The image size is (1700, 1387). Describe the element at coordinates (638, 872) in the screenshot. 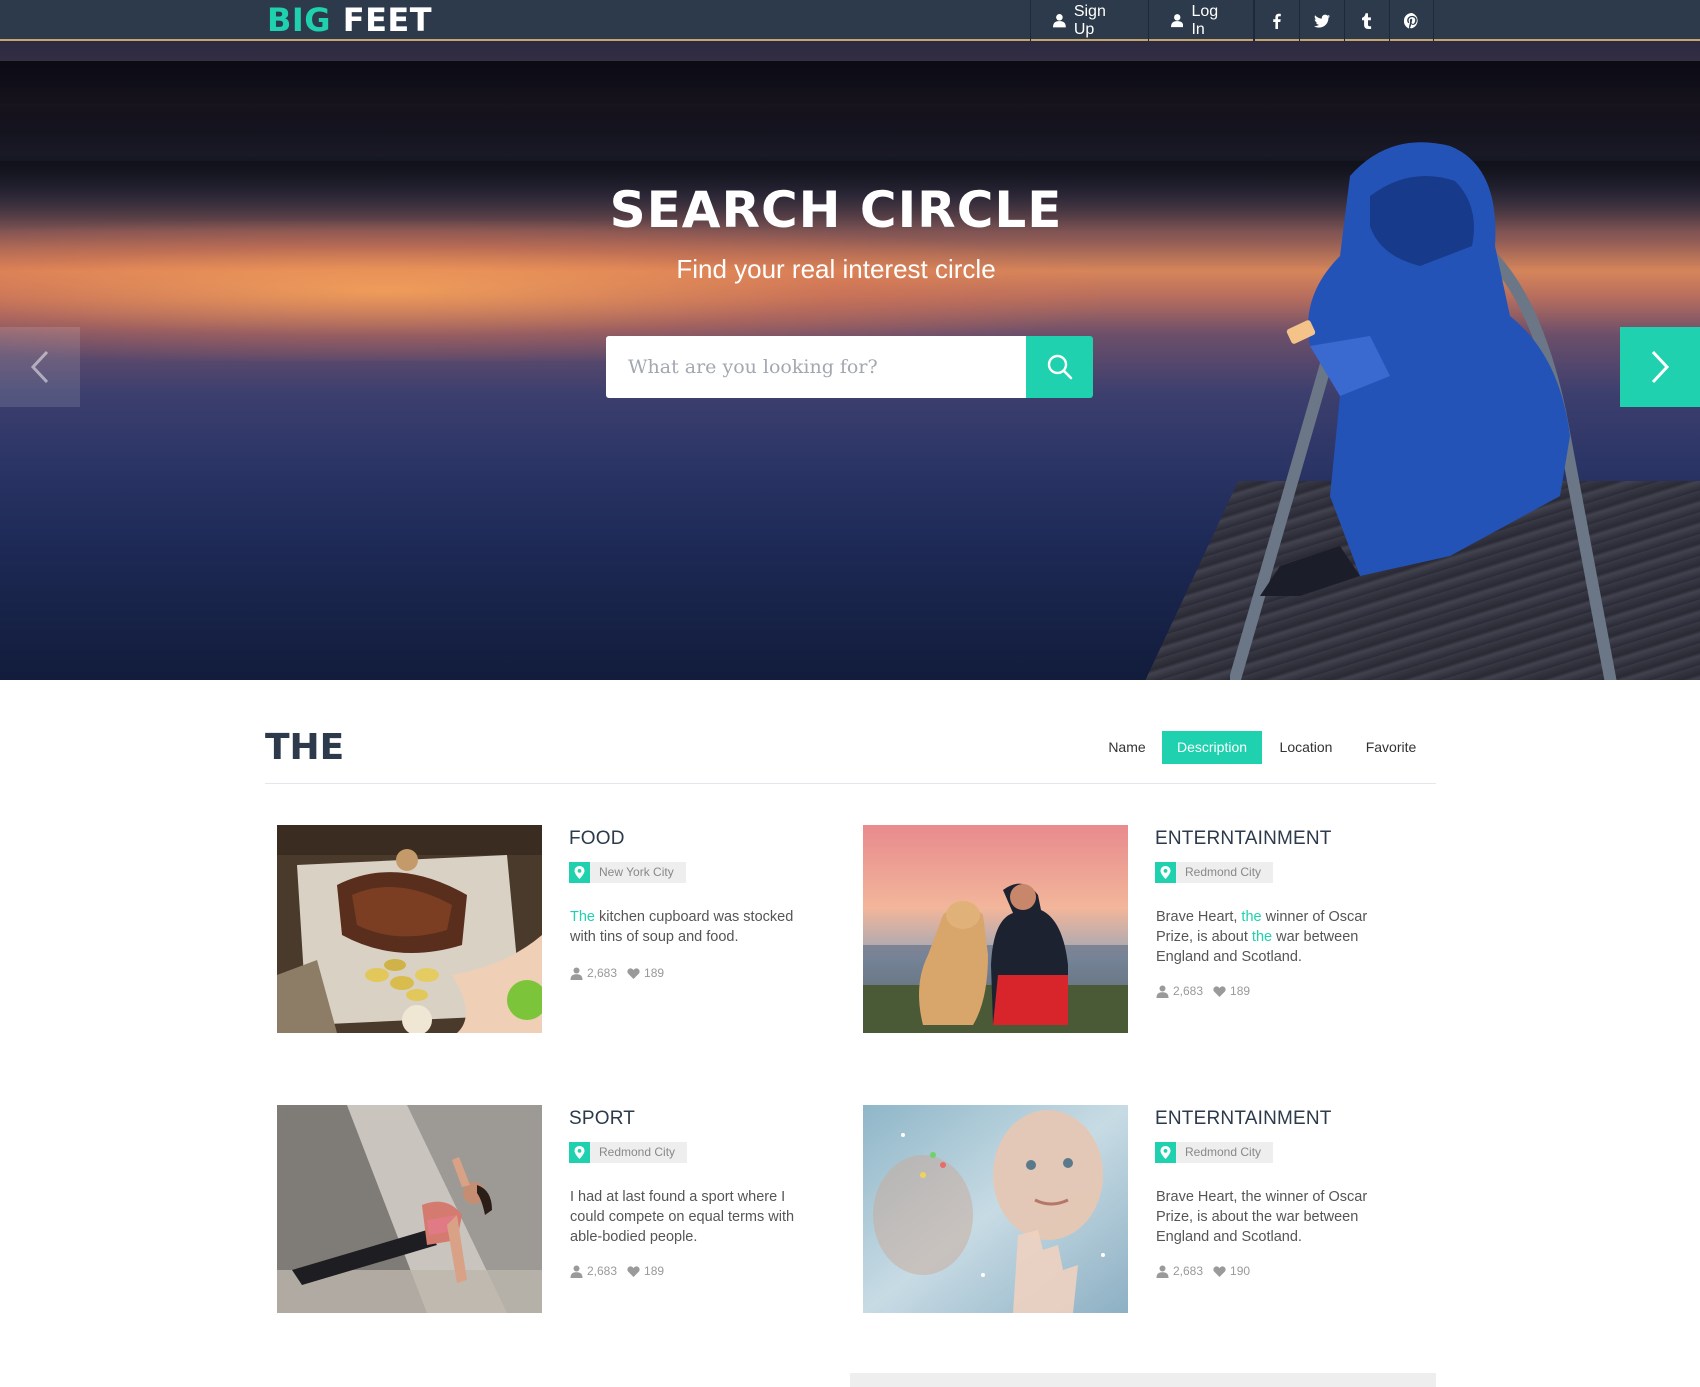

I see `location-text: New York City` at that location.